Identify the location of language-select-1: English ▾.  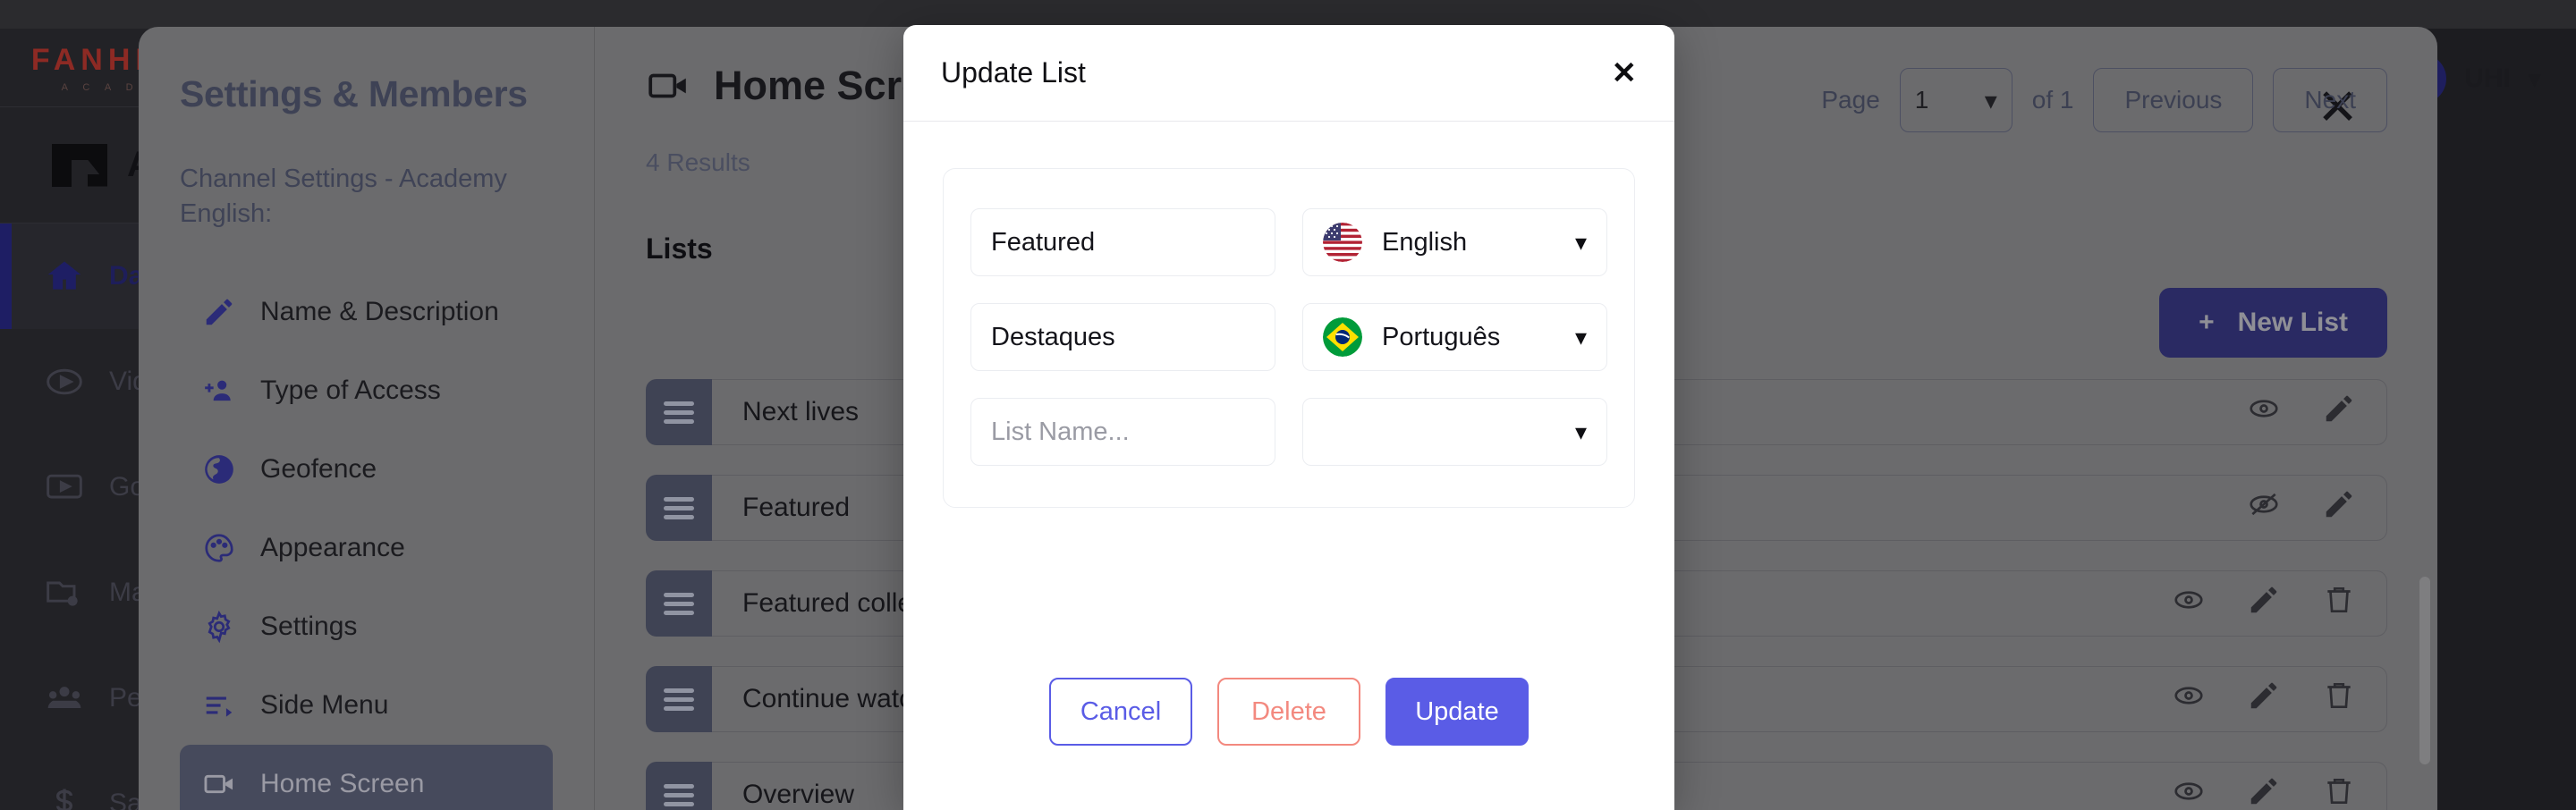
(1454, 242).